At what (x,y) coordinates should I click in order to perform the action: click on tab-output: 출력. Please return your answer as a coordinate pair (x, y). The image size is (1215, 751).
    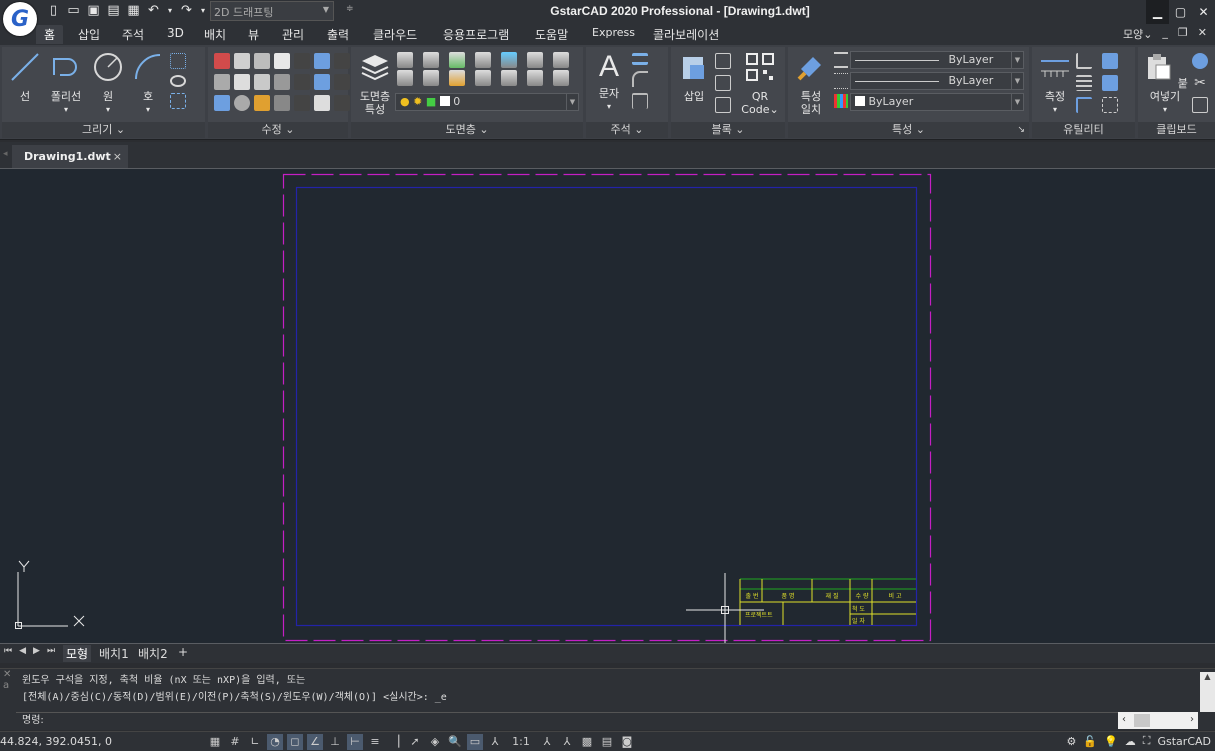
    Looking at the image, I should click on (338, 34).